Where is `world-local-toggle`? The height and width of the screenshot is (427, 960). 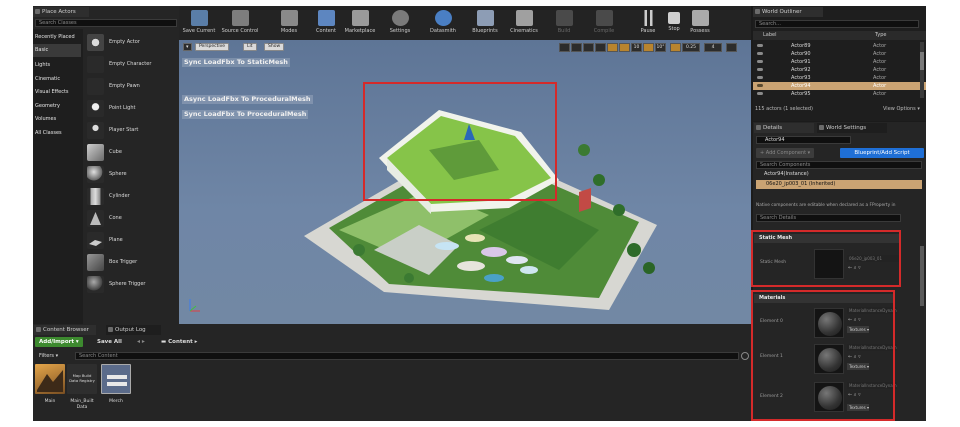
world-local-toggle is located at coordinates (600, 47).